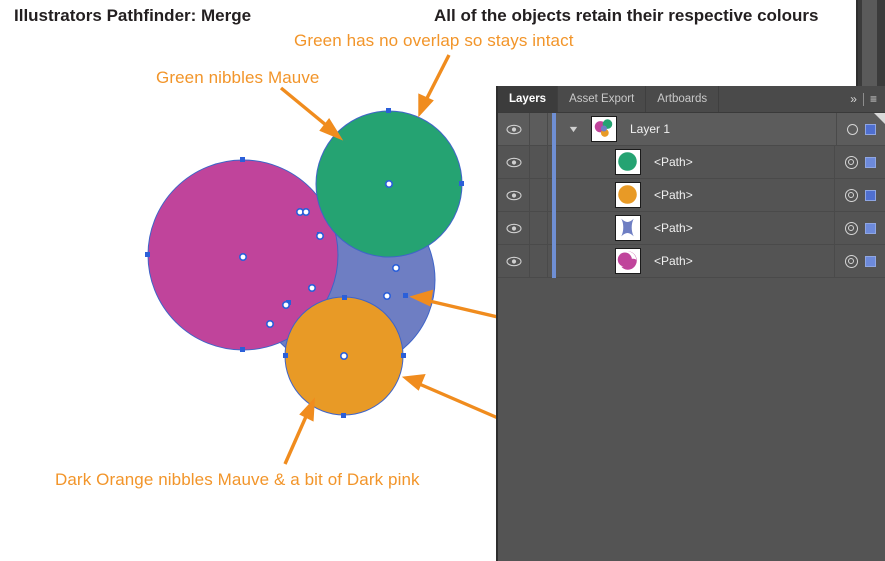  I want to click on table-row: ▼ Layer 1, so click(691, 129).